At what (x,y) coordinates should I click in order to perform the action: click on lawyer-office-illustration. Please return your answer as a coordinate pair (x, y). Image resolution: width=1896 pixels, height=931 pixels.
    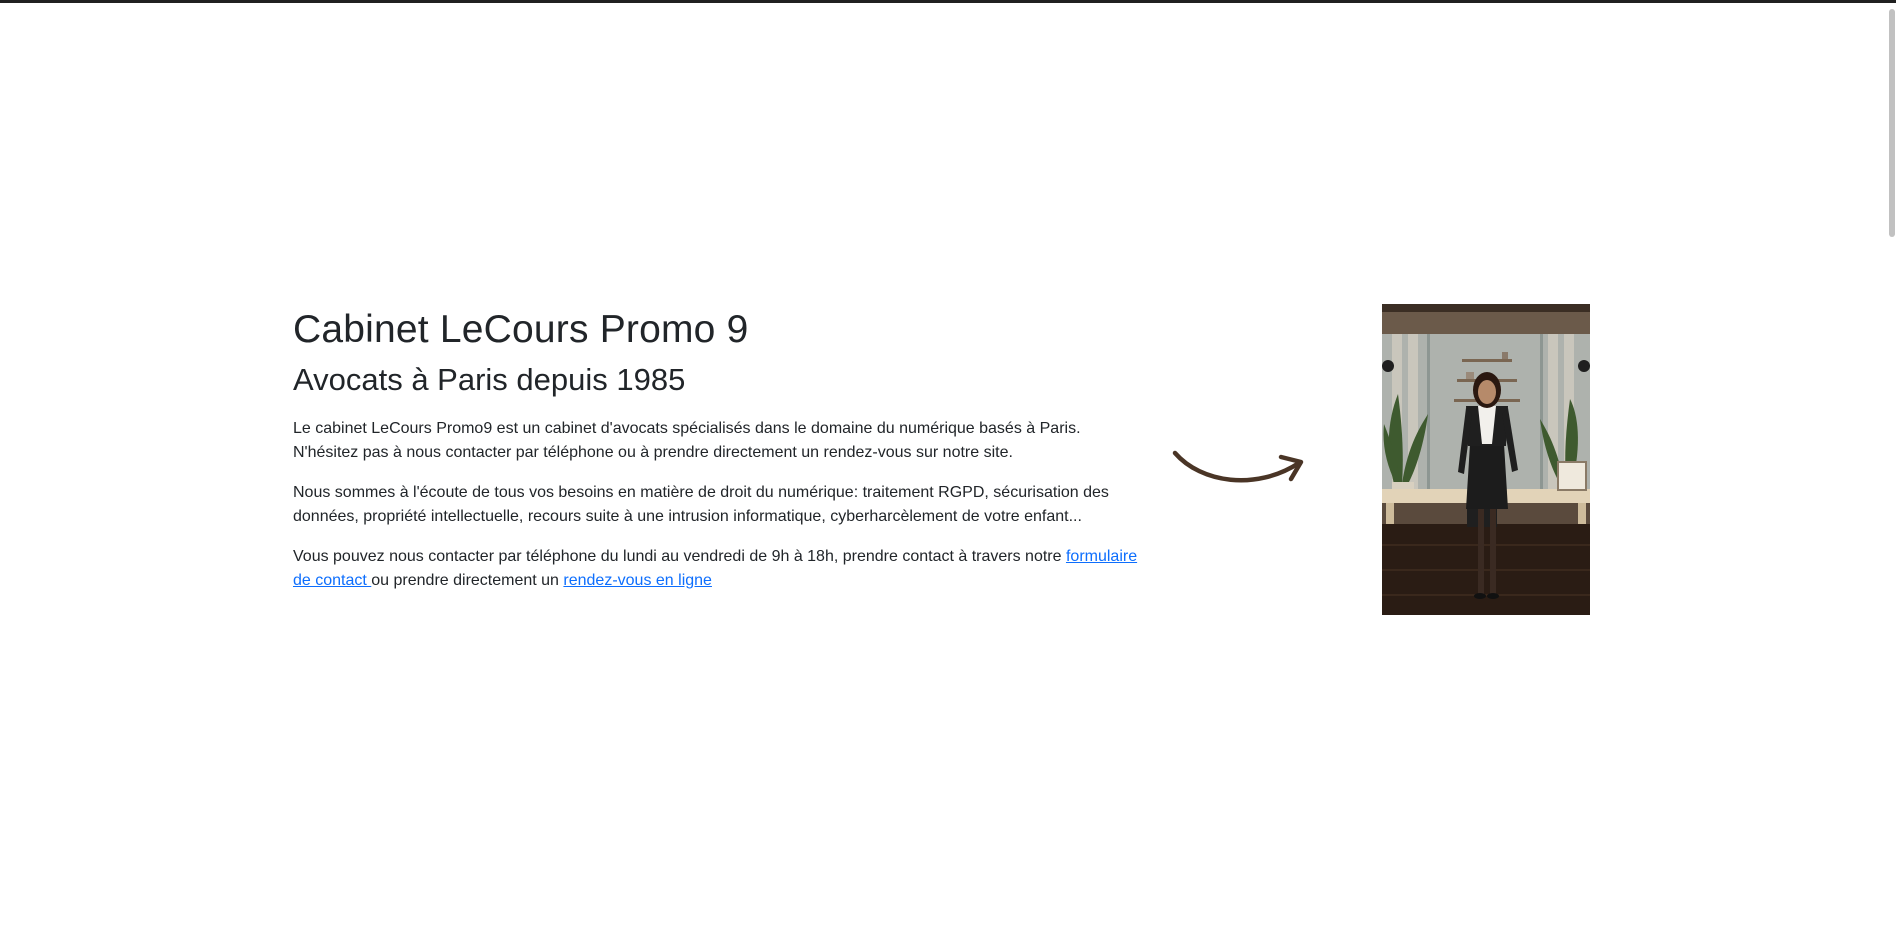
    Looking at the image, I should click on (1486, 459).